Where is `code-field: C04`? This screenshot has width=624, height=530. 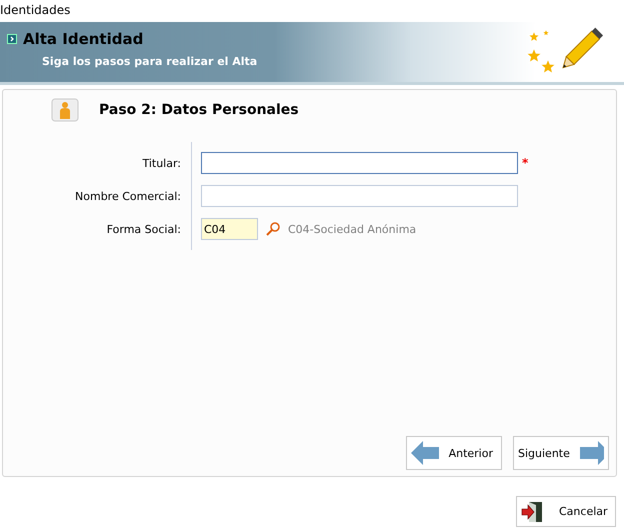
code-field: C04 is located at coordinates (229, 229).